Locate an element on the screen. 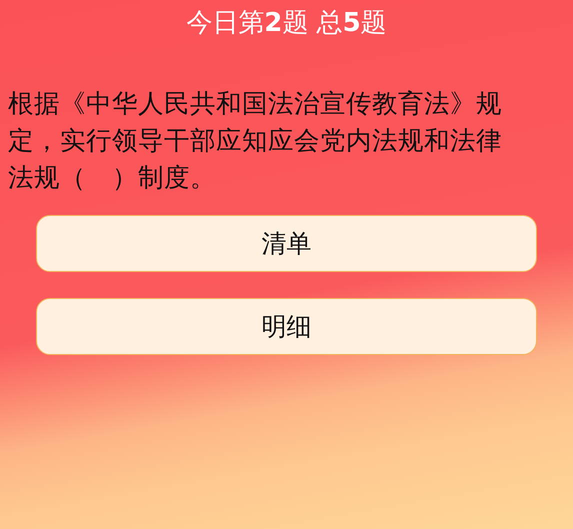 The height and width of the screenshot is (529, 573). question-counter: 今日第2题 总5题 is located at coordinates (286, 23).